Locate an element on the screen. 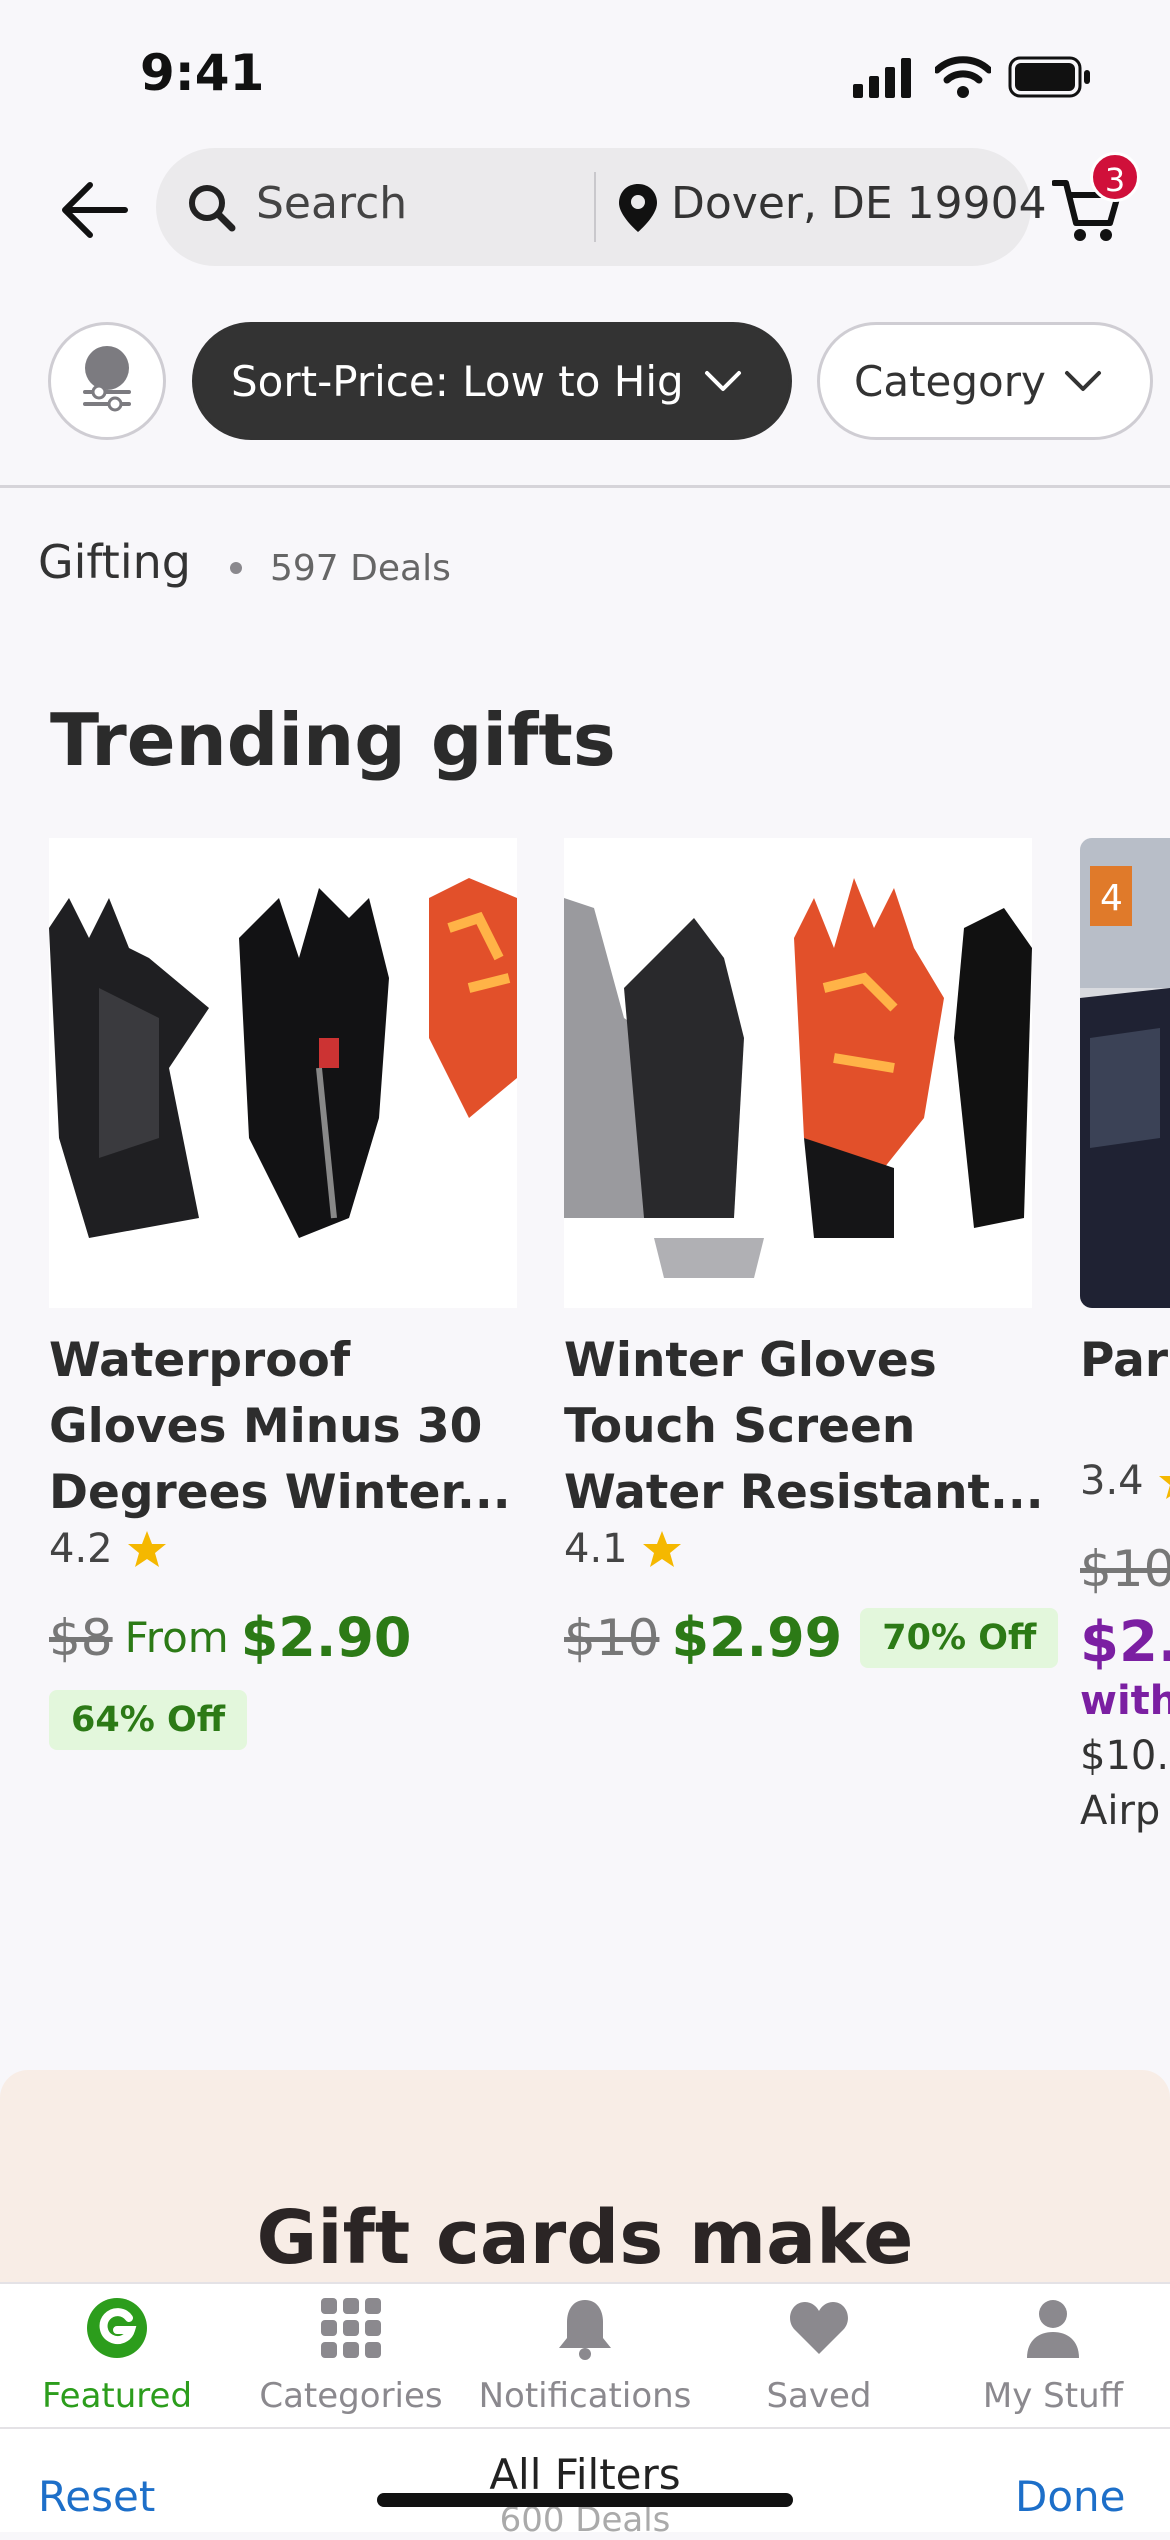 The width and height of the screenshot is (1170, 2540). done-button: Done is located at coordinates (1070, 2496).